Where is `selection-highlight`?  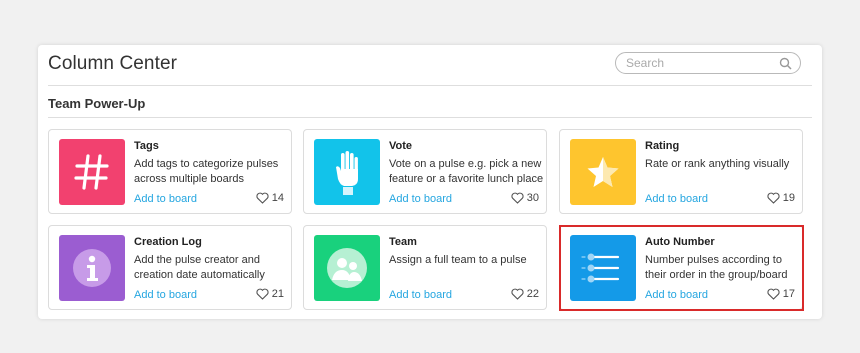
selection-highlight is located at coordinates (681, 268).